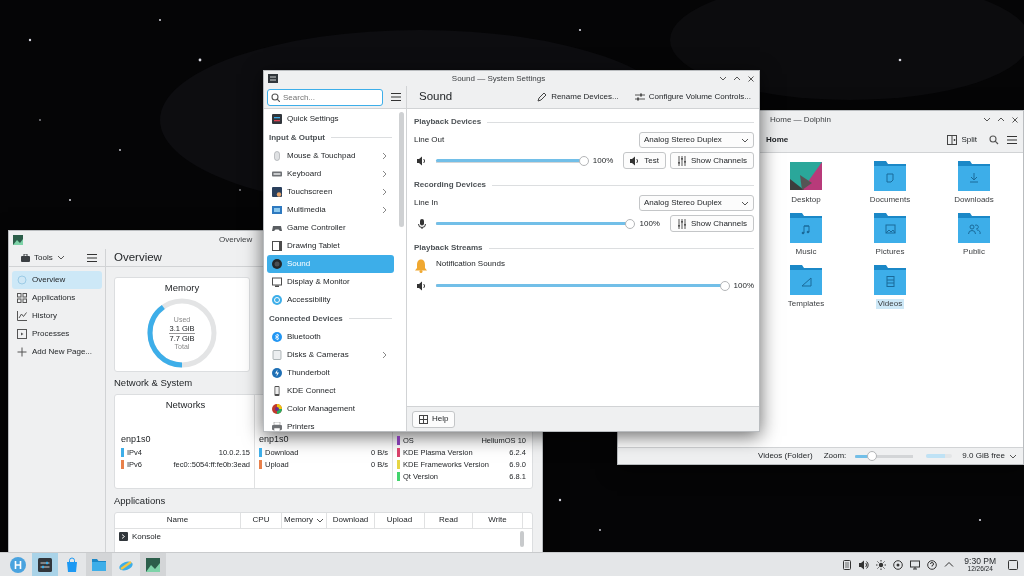 The image size is (1024, 576). What do you see at coordinates (274, 440) in the screenshot?
I see `interface-name: enp1s0` at bounding box center [274, 440].